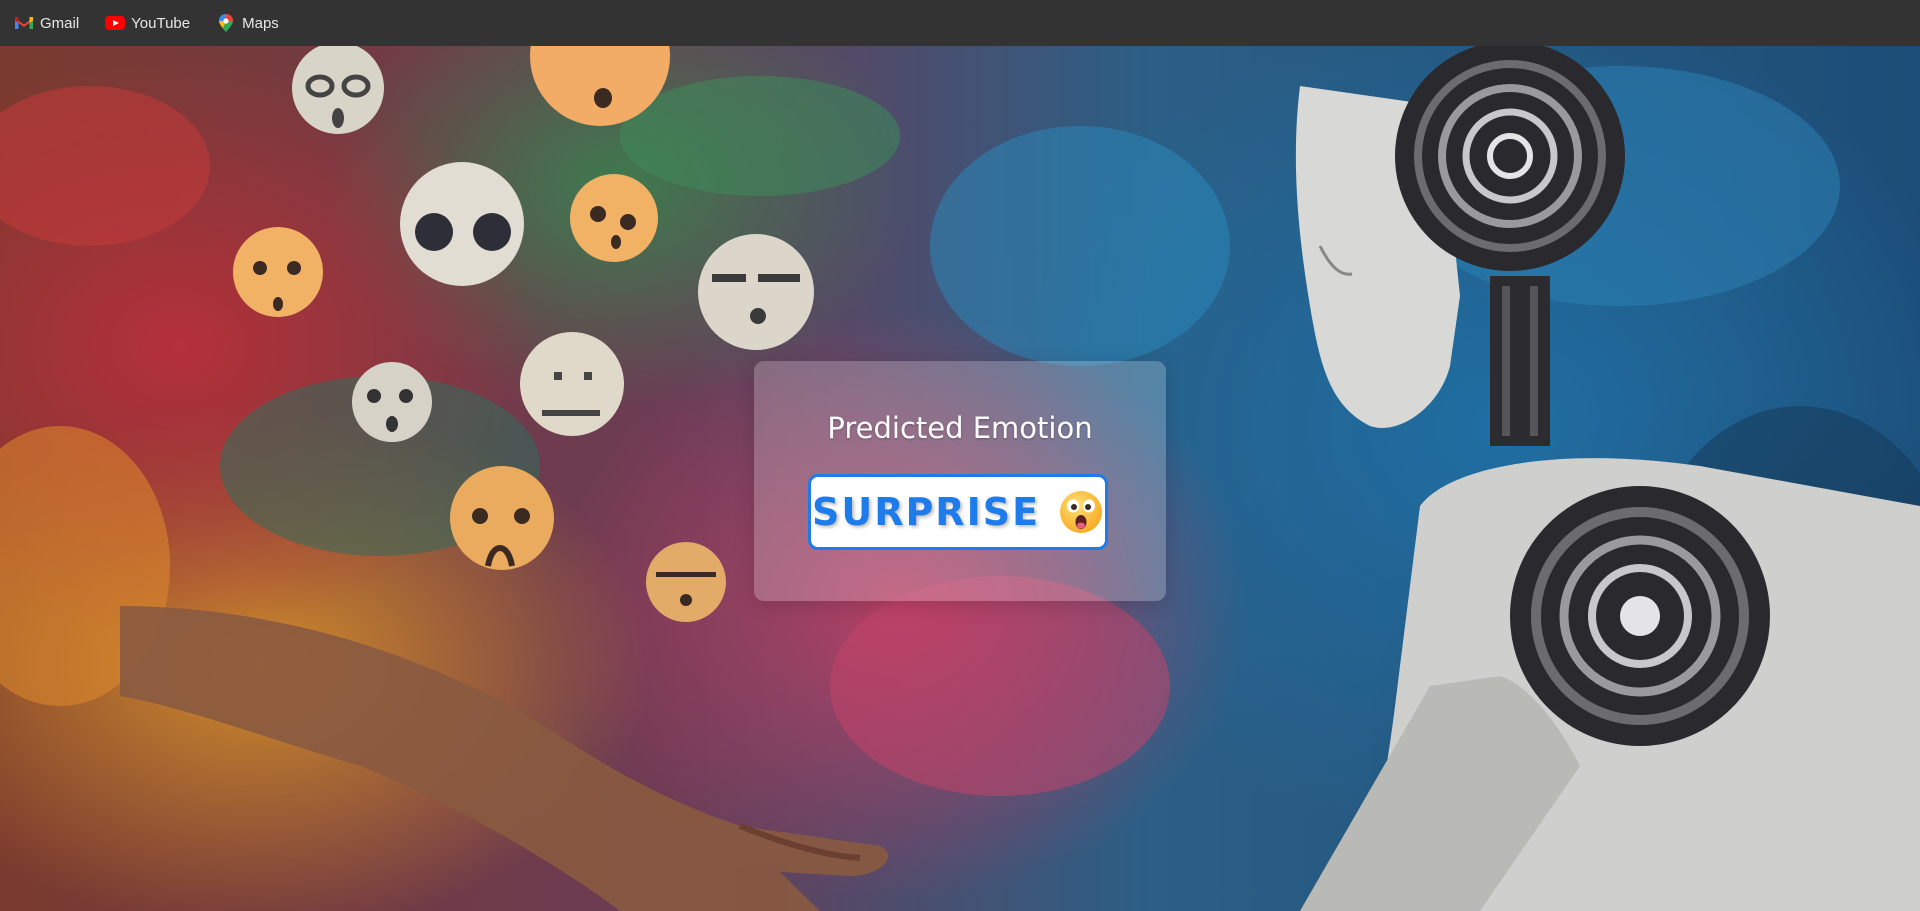 The image size is (1920, 911). I want to click on surprised-face-icon, so click(1081, 512).